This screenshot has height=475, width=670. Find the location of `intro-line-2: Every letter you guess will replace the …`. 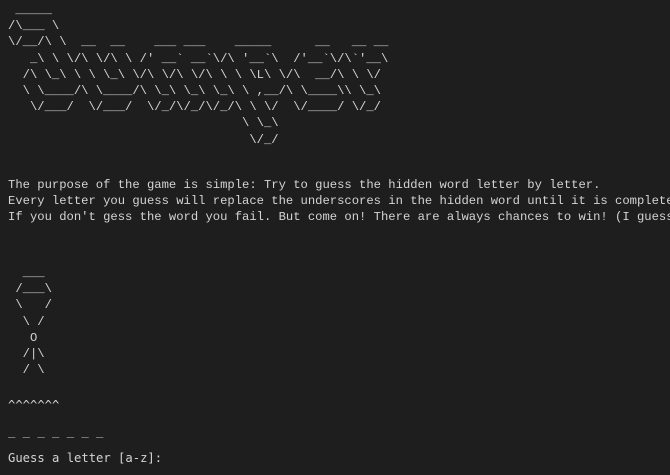

intro-line-2: Every letter you guess will replace the … is located at coordinates (339, 201).